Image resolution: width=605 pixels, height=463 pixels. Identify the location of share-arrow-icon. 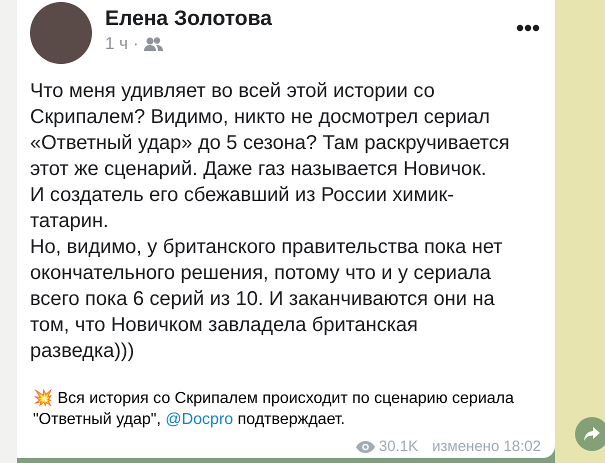
(592, 434).